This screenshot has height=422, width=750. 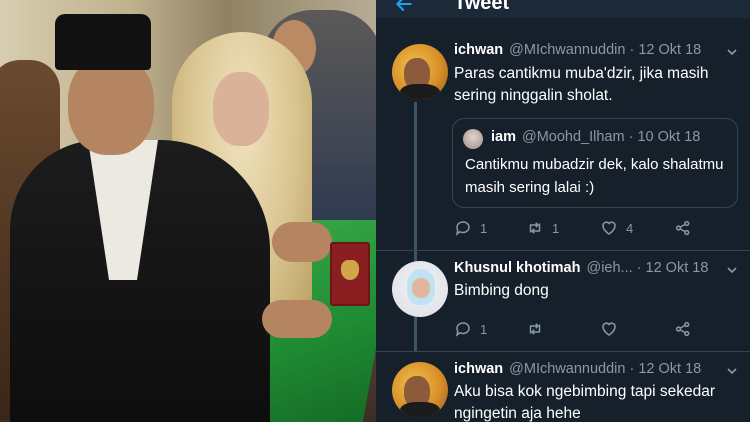 What do you see at coordinates (542, 228) in the screenshot?
I see `retweet-button: 1` at bounding box center [542, 228].